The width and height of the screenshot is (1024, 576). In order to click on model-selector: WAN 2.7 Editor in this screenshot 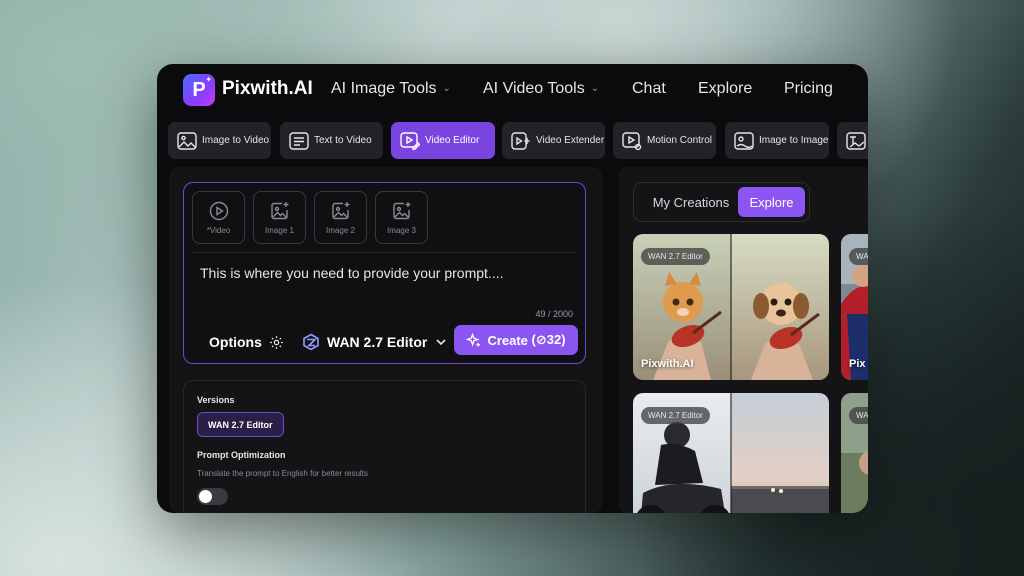, I will do `click(374, 342)`.